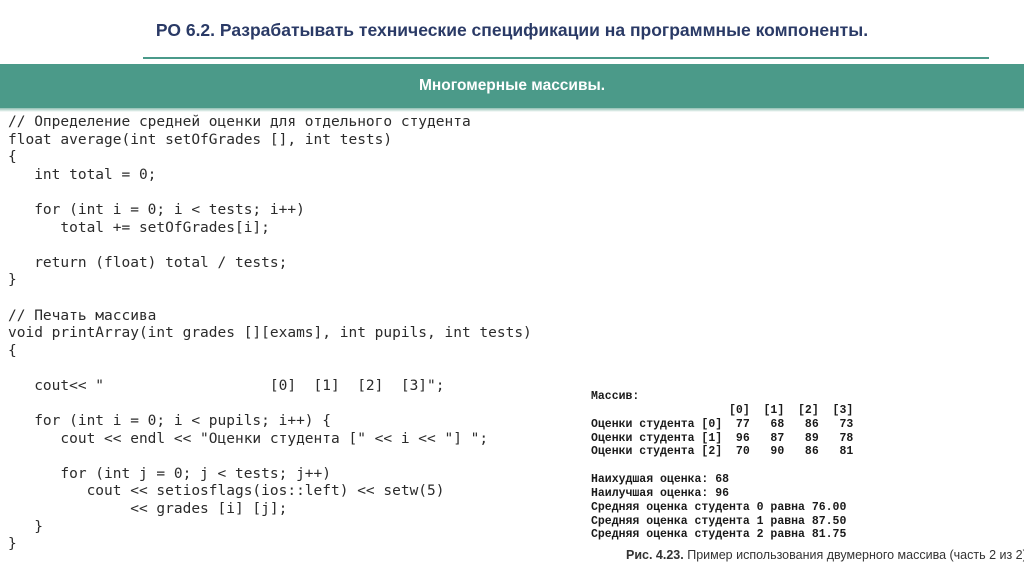  I want to click on output-line: Оценки студента [0] 77 68 86 73, so click(722, 424).